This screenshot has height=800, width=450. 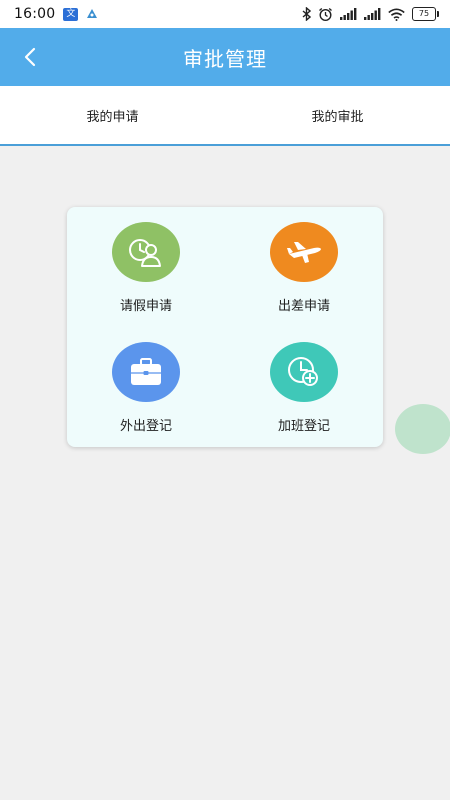 I want to click on floating-button, so click(x=422, y=429).